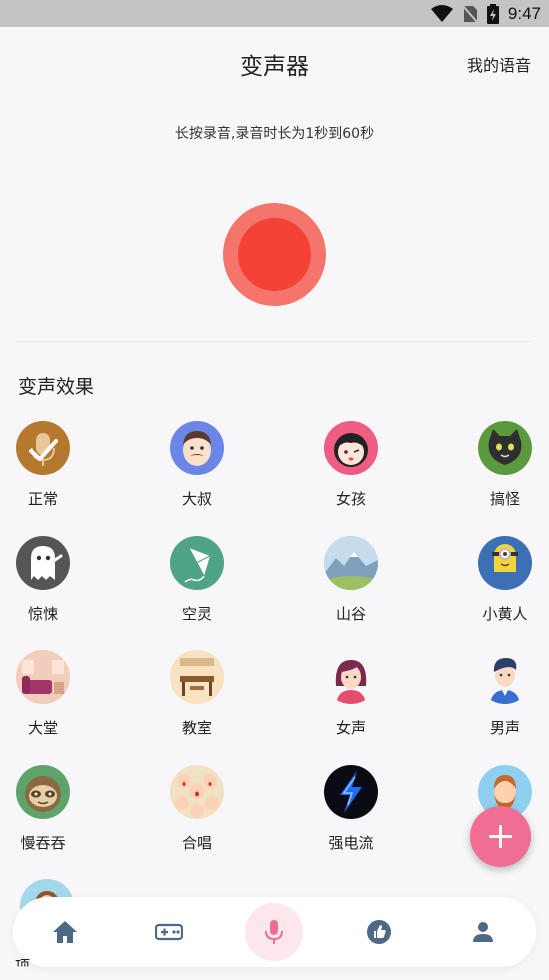  I want to click on effect-male-voice: 男声, so click(505, 694).